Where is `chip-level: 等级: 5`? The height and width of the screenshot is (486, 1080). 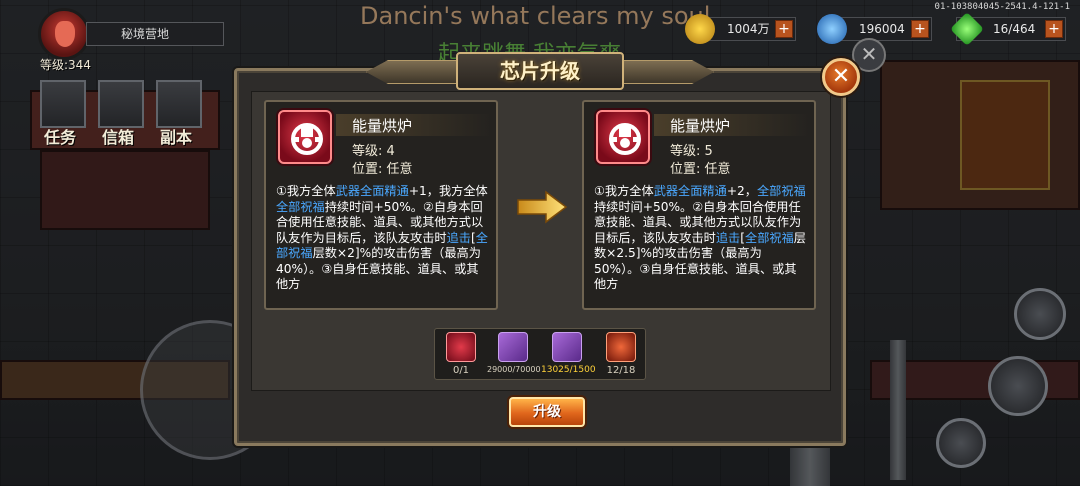 chip-level: 等级: 5 is located at coordinates (691, 151).